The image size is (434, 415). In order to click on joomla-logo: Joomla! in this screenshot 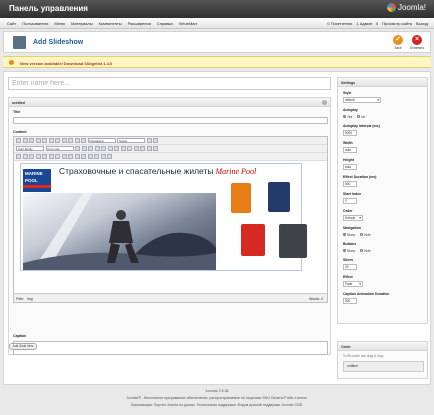, I will do `click(406, 7)`.